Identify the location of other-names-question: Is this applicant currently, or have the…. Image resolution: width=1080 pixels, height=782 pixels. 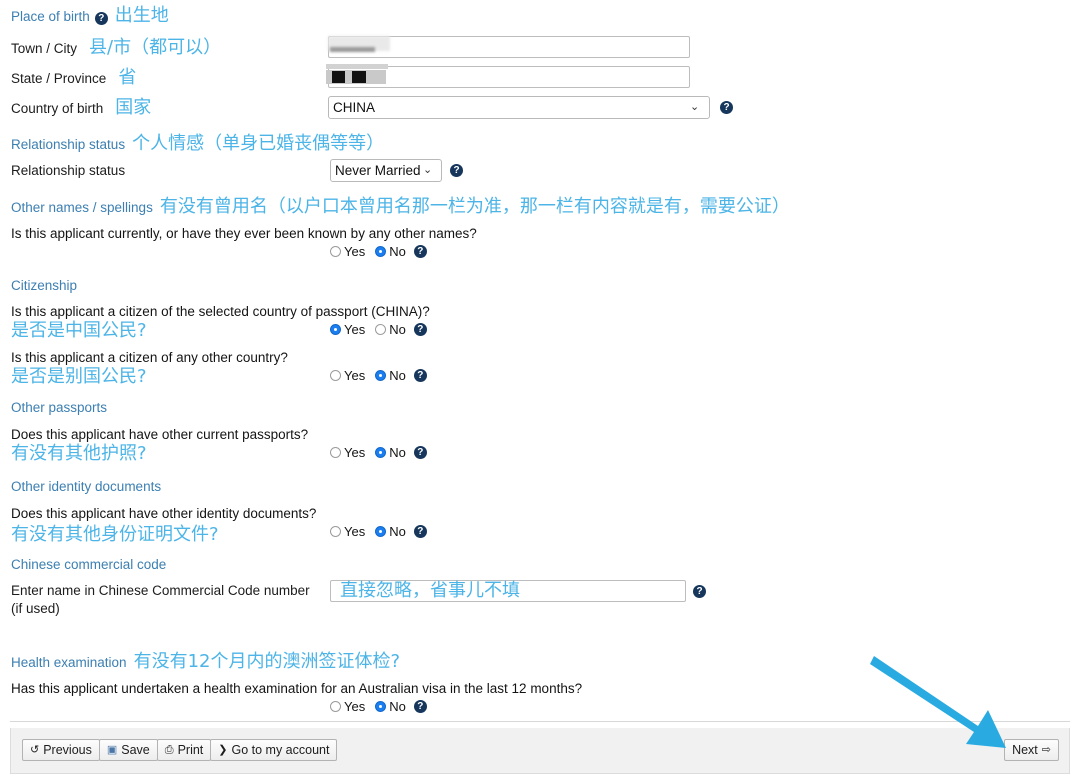
(244, 233).